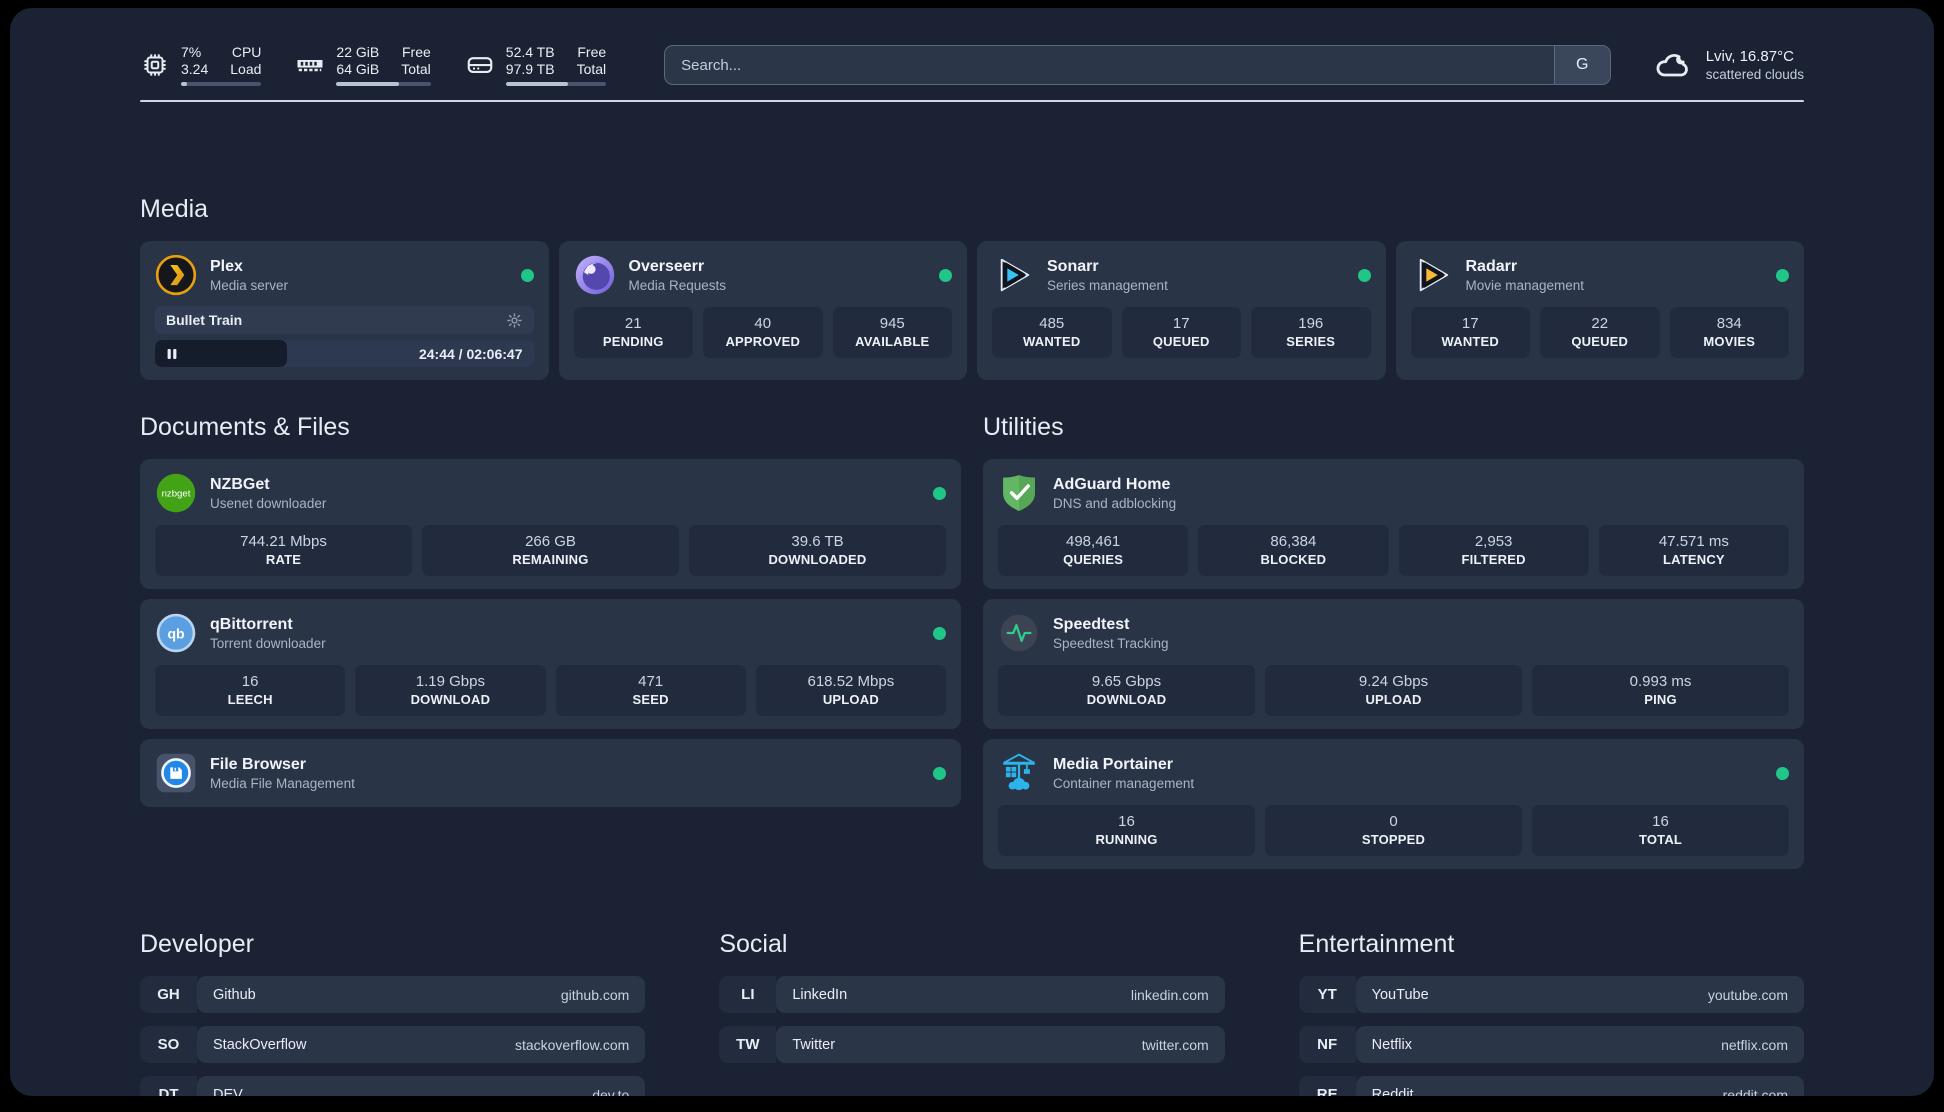 Image resolution: width=1944 pixels, height=1112 pixels. Describe the element at coordinates (1393, 773) in the screenshot. I see `portainer-service-link: Media Portainer Container management` at that location.